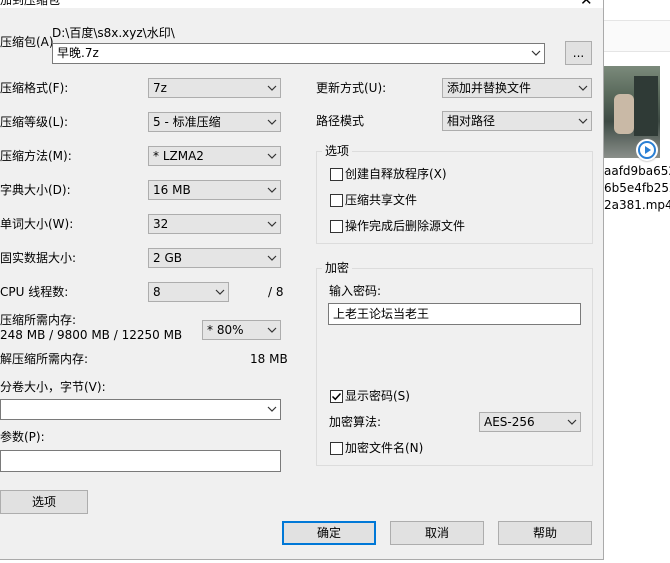 Image resolution: width=670 pixels, height=563 pixels. I want to click on cancel-button: 取消, so click(437, 533).